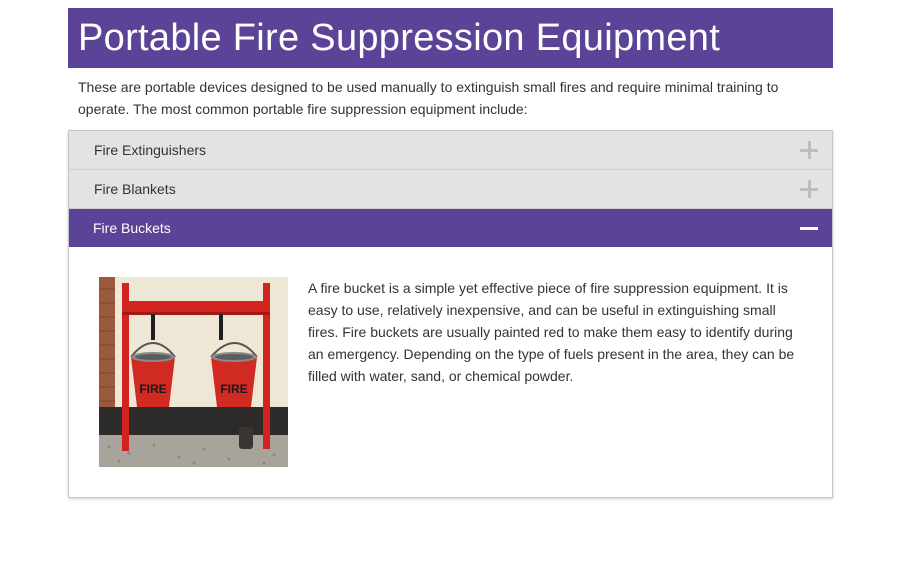  What do you see at coordinates (450, 228) in the screenshot?
I see `accordion-header-fire-buckets: Fire Buckets` at bounding box center [450, 228].